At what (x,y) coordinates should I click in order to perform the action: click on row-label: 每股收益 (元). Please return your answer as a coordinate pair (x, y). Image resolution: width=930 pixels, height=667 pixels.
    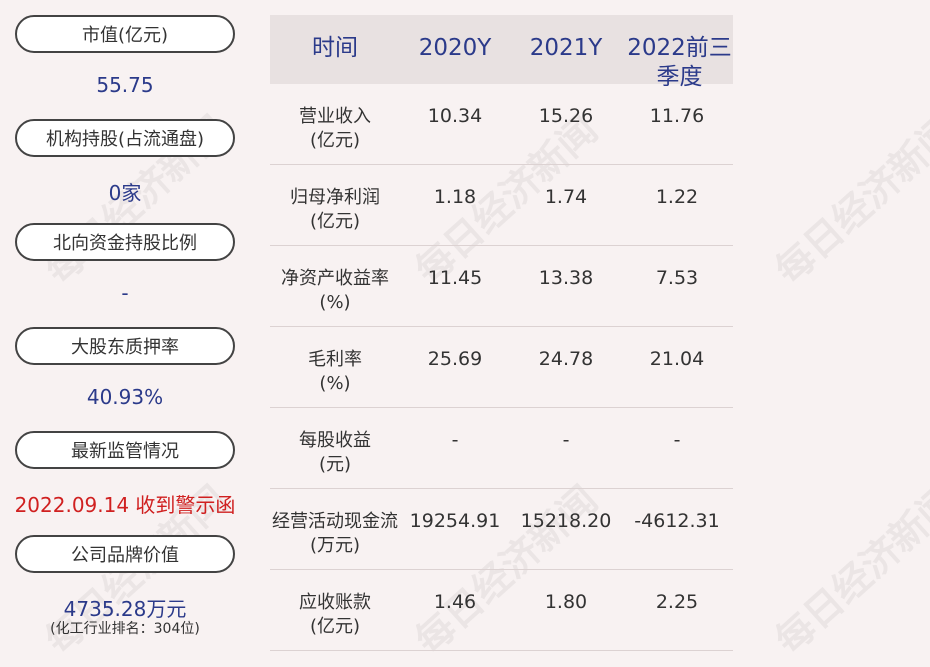
    Looking at the image, I should click on (335, 452).